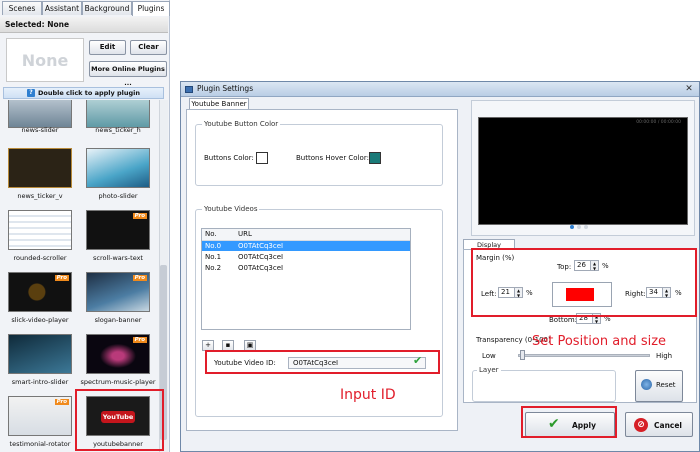 Image resolution: width=700 pixels, height=452 pixels. I want to click on cancel-label: Cancel, so click(668, 425).